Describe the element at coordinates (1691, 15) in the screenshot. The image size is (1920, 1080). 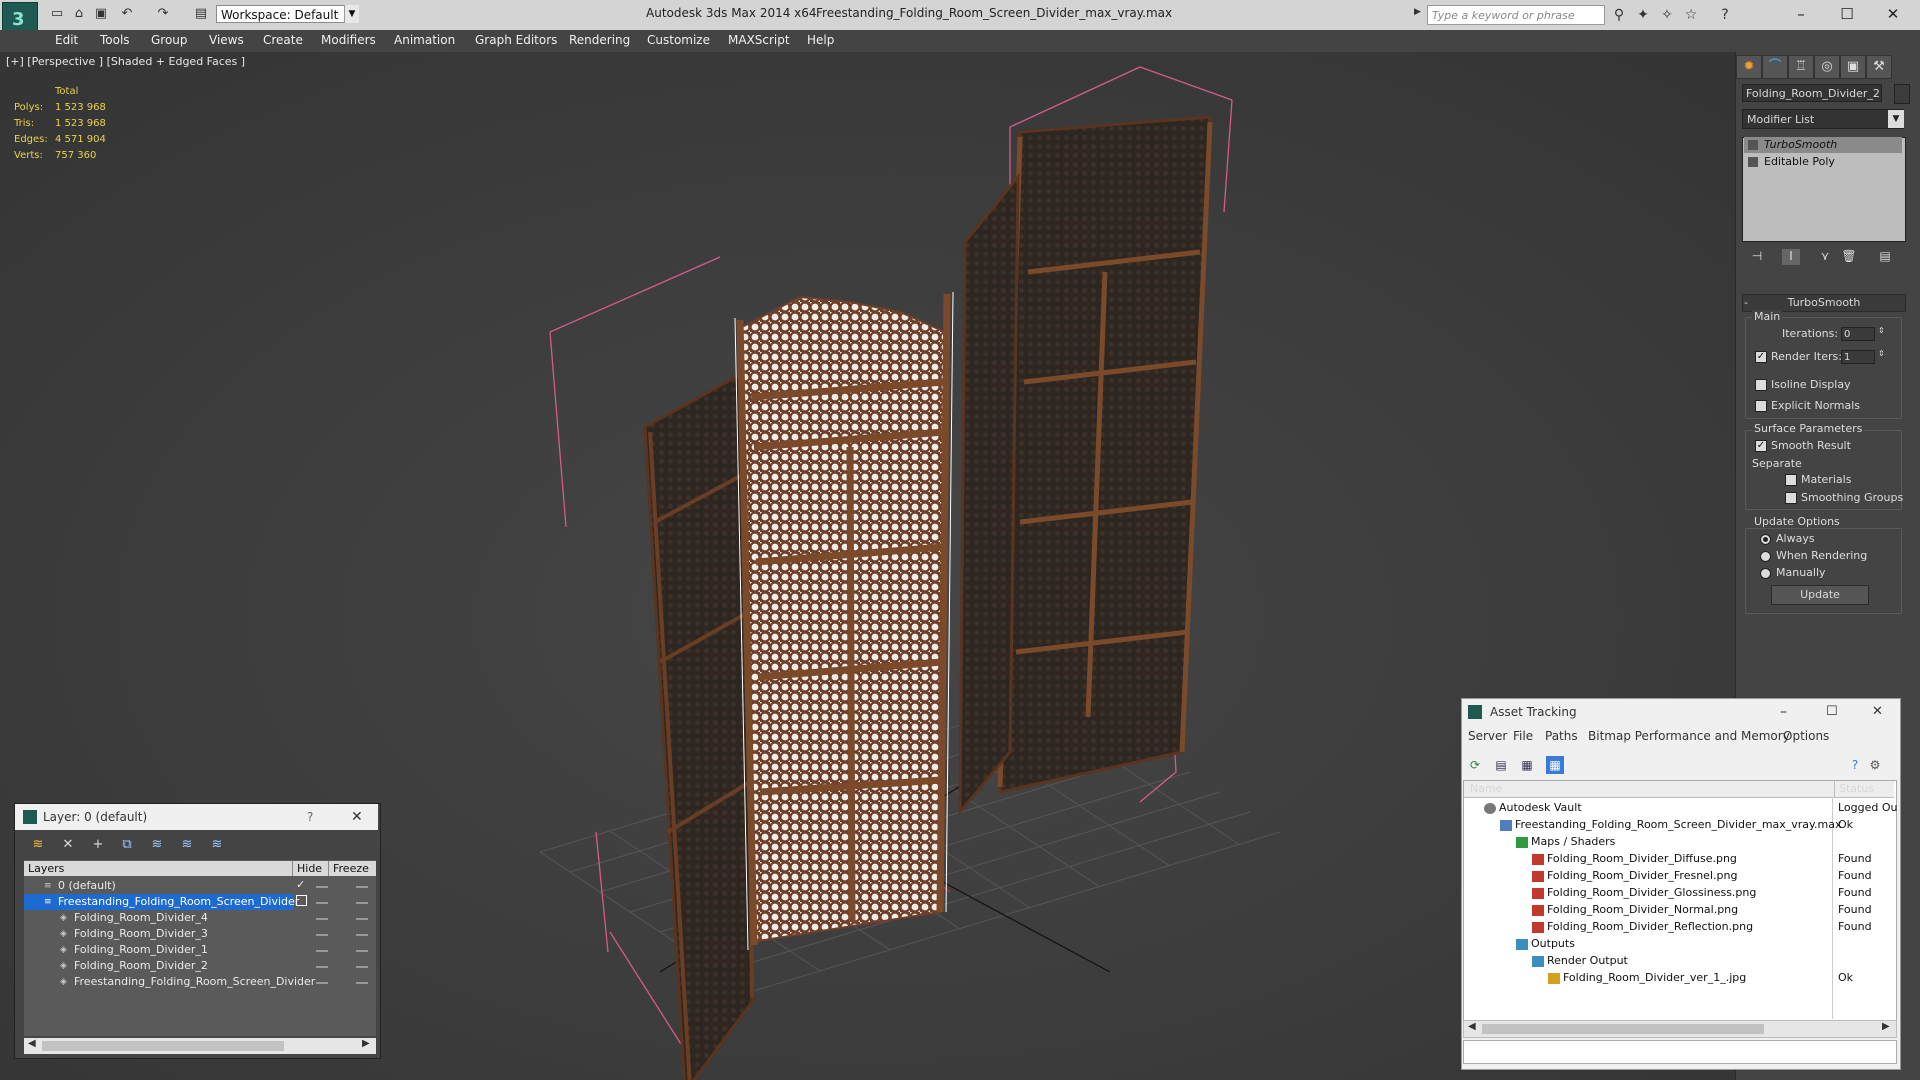
I see `favorites-star-icon: ☆` at that location.